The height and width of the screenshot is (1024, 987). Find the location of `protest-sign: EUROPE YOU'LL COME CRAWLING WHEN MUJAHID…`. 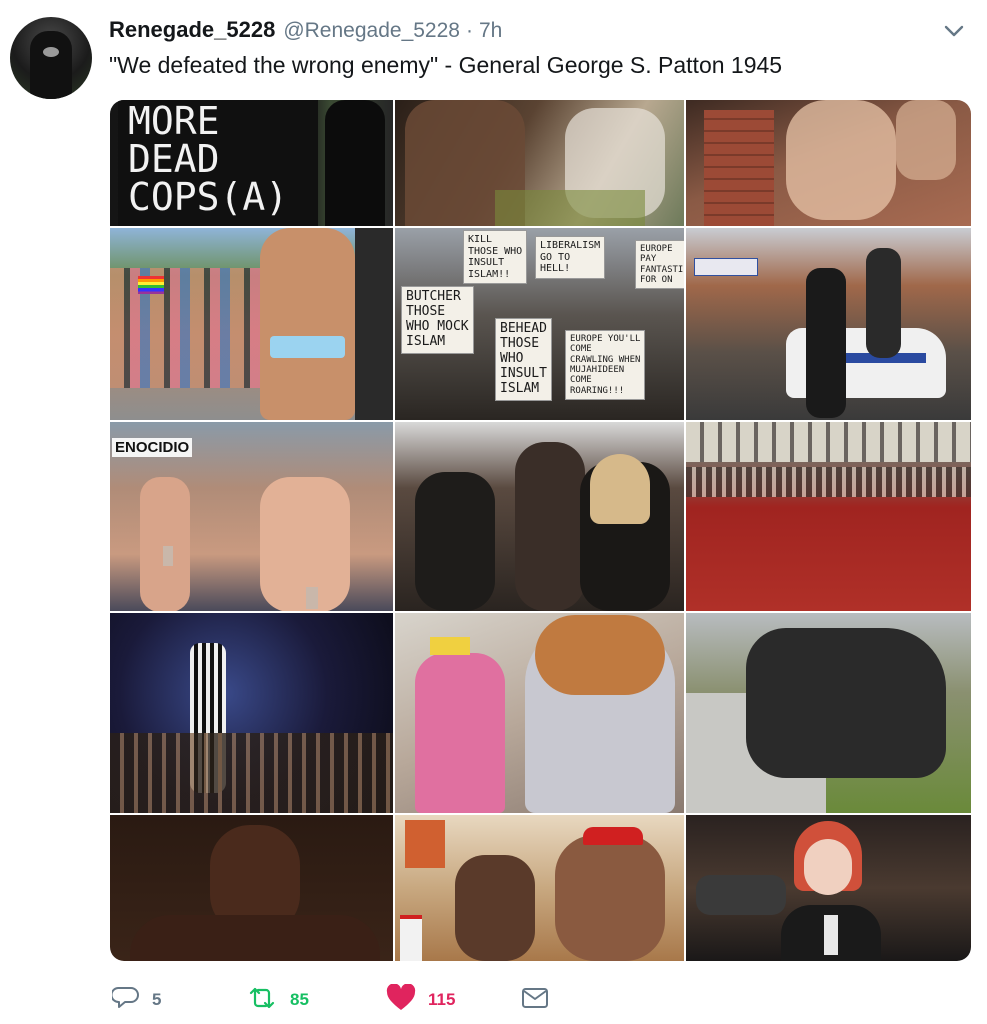

protest-sign: EUROPE YOU'LL COME CRAWLING WHEN MUJAHID… is located at coordinates (605, 365).